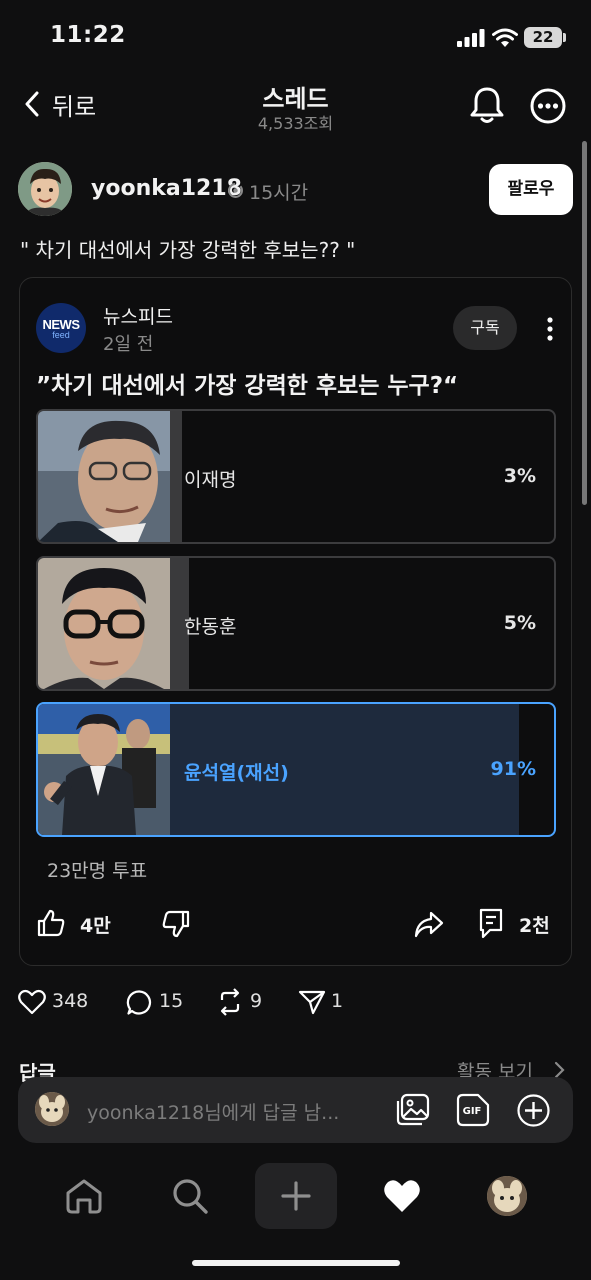 This screenshot has height=1280, width=591. Describe the element at coordinates (533, 1110) in the screenshot. I see `add-circle-icon` at that location.